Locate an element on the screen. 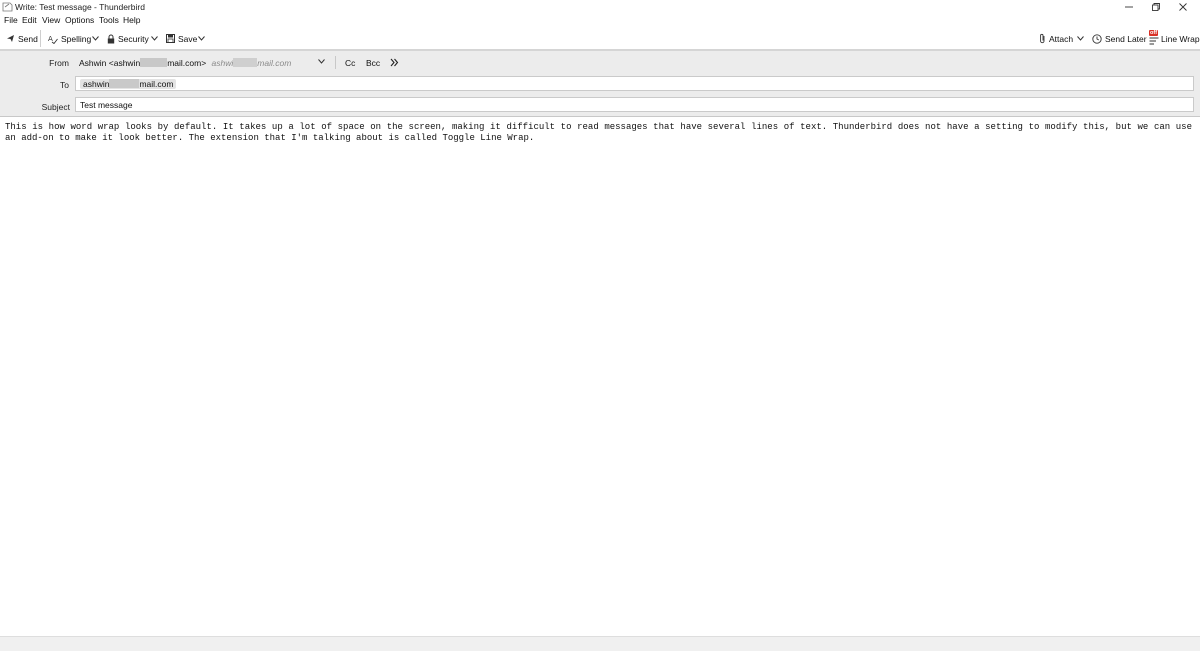 The image size is (1200, 651). from-alt-prefix: ashwi is located at coordinates (222, 63).